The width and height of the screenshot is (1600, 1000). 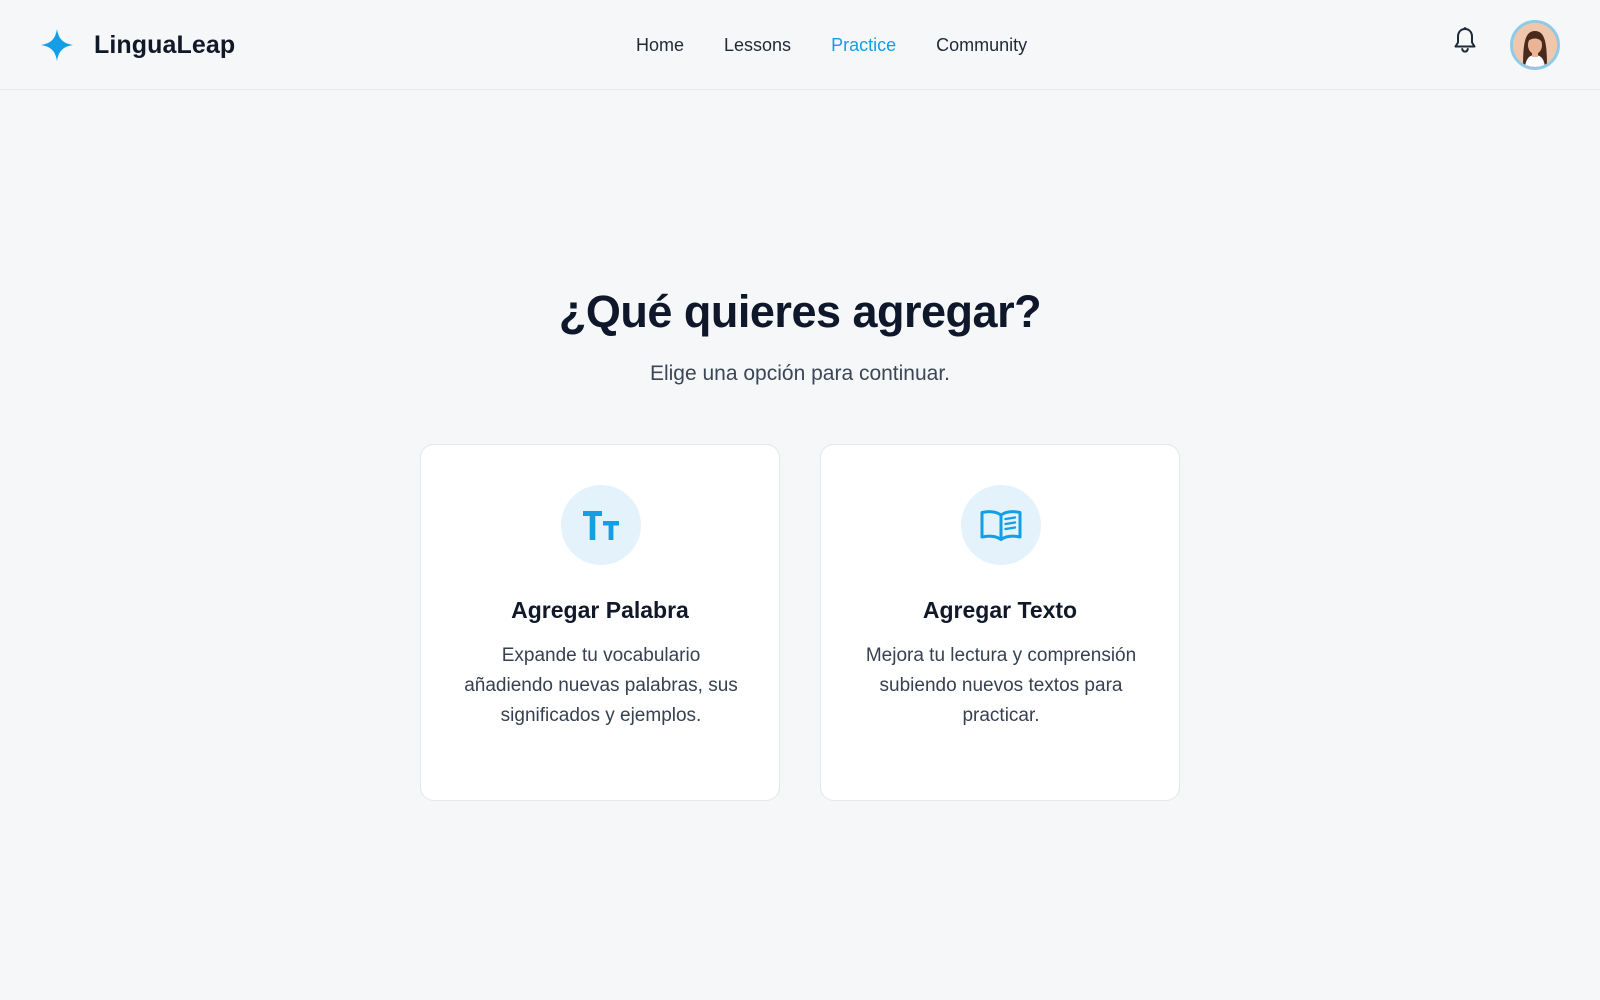 I want to click on bell-icon, so click(x=1465, y=40).